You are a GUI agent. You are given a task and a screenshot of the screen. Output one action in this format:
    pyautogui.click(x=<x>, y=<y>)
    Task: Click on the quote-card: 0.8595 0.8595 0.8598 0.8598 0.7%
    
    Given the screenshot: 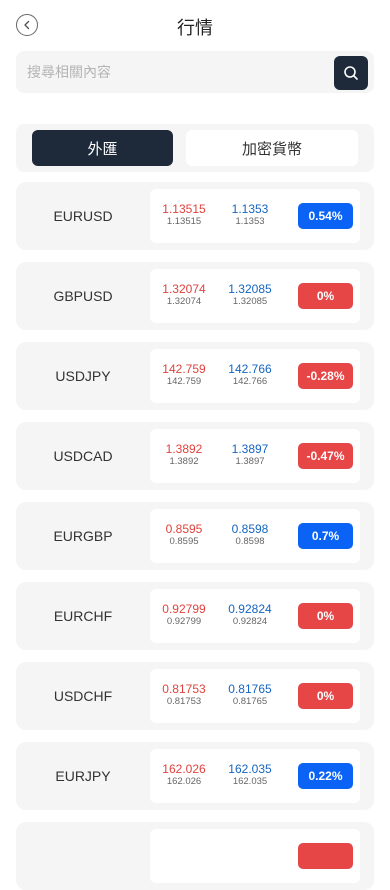 What is the action you would take?
    pyautogui.click(x=255, y=536)
    